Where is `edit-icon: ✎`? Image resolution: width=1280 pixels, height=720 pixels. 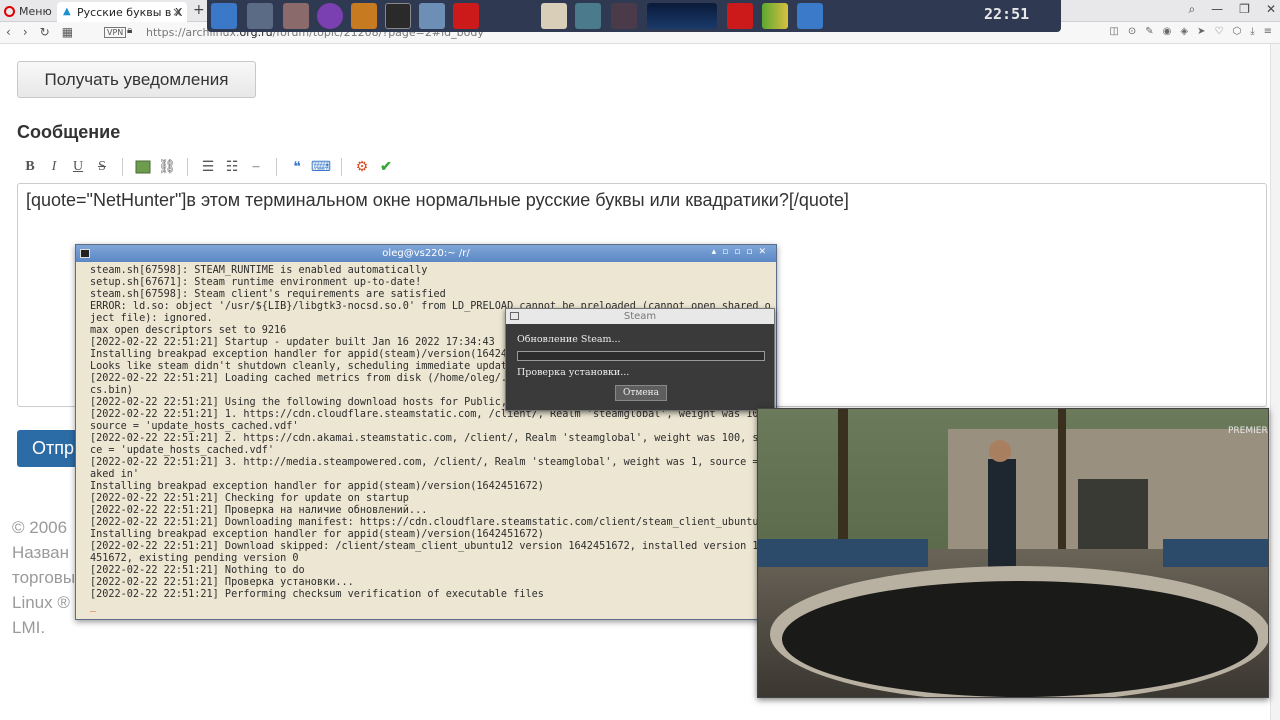
edit-icon: ✎ is located at coordinates (1149, 31).